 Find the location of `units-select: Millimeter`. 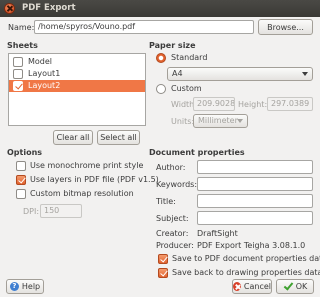

units-select: Millimeter is located at coordinates (220, 121).